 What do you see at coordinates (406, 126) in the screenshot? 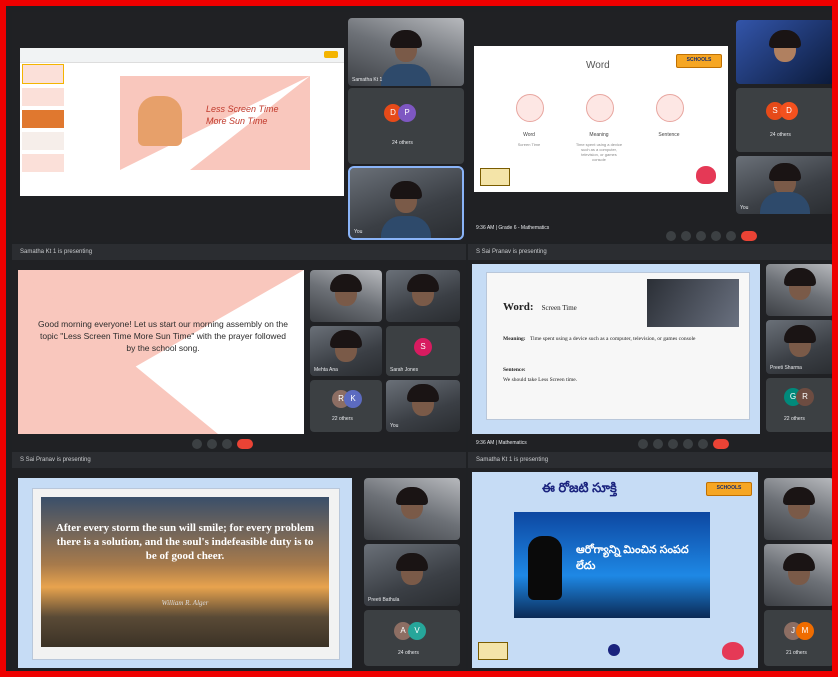
I see `participant-tile-others: D P 24 others` at bounding box center [406, 126].